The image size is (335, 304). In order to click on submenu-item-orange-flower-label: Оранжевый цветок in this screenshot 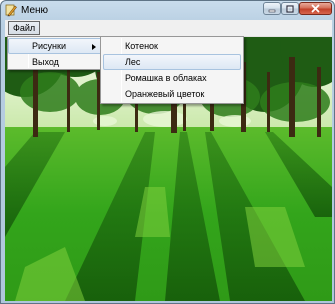, I will do `click(165, 94)`.